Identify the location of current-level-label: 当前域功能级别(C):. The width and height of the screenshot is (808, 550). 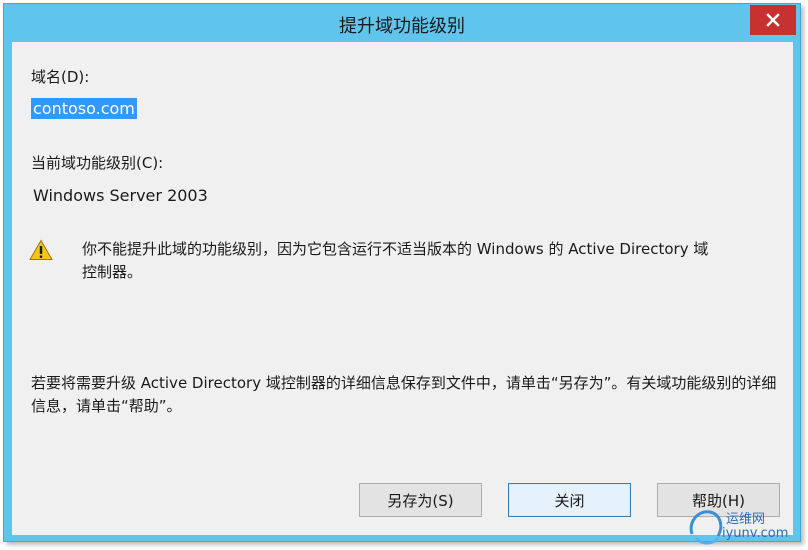
(97, 163).